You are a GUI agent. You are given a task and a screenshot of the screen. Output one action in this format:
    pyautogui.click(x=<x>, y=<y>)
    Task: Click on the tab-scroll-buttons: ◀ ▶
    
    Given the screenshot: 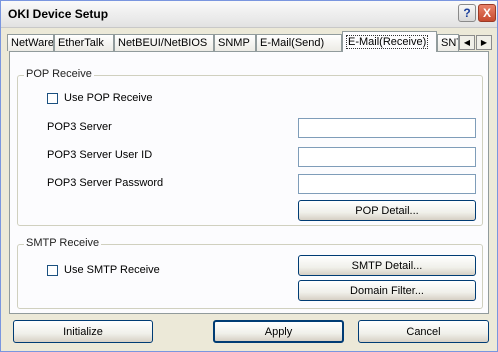 What is the action you would take?
    pyautogui.click(x=476, y=42)
    